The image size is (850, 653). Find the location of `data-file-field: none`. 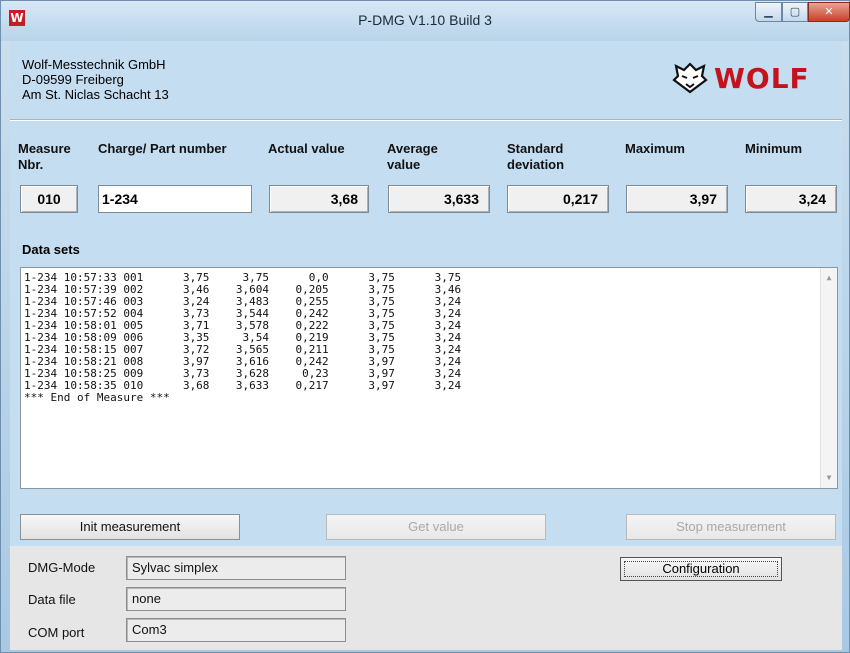

data-file-field: none is located at coordinates (236, 599).